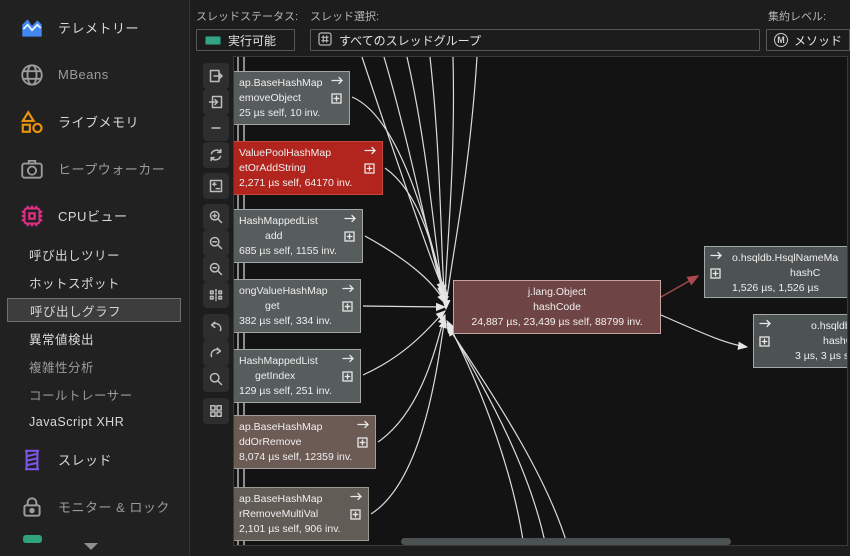  What do you see at coordinates (95, 121) in the screenshot?
I see `sidebar-item-live-memory: ライブメモリ` at bounding box center [95, 121].